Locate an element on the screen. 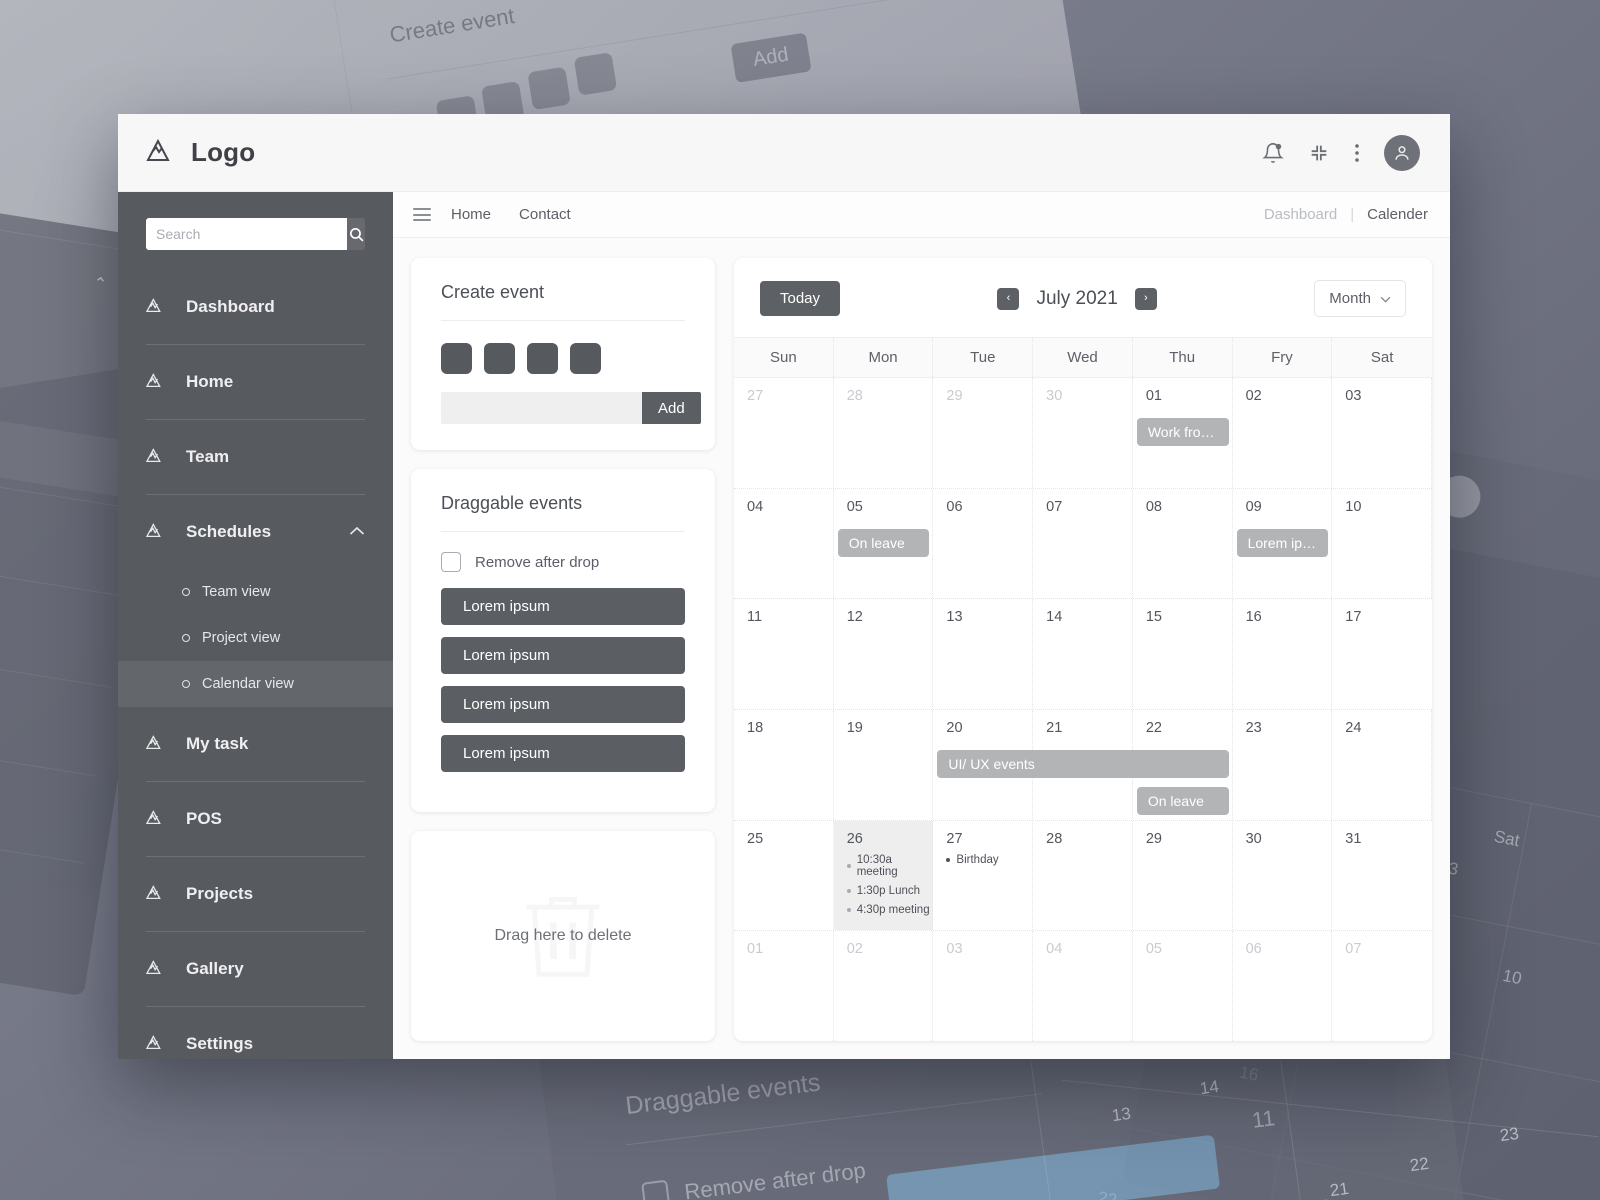 This screenshot has width=1600, height=1200. day-event-item: Birthday is located at coordinates (989, 860).